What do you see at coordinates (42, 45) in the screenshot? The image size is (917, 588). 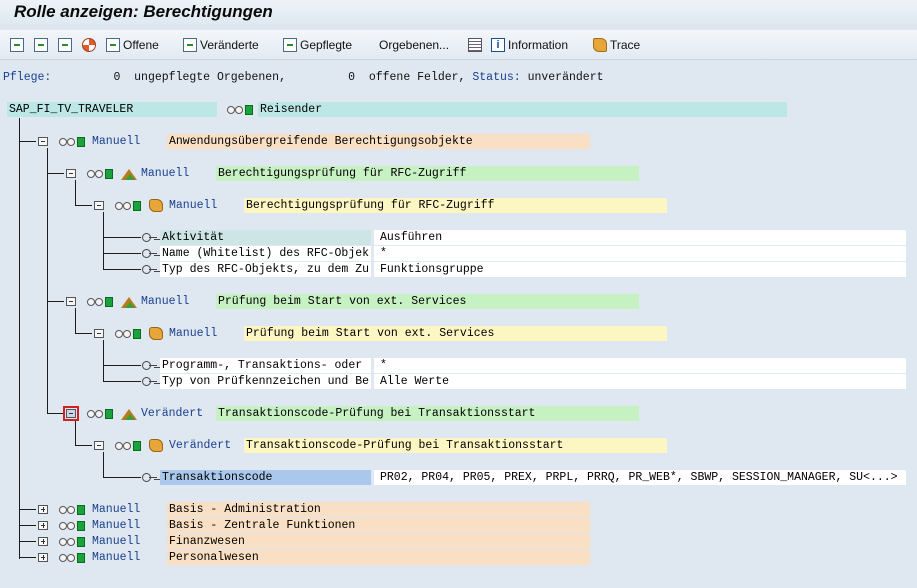 I see `collapse-all-button` at bounding box center [42, 45].